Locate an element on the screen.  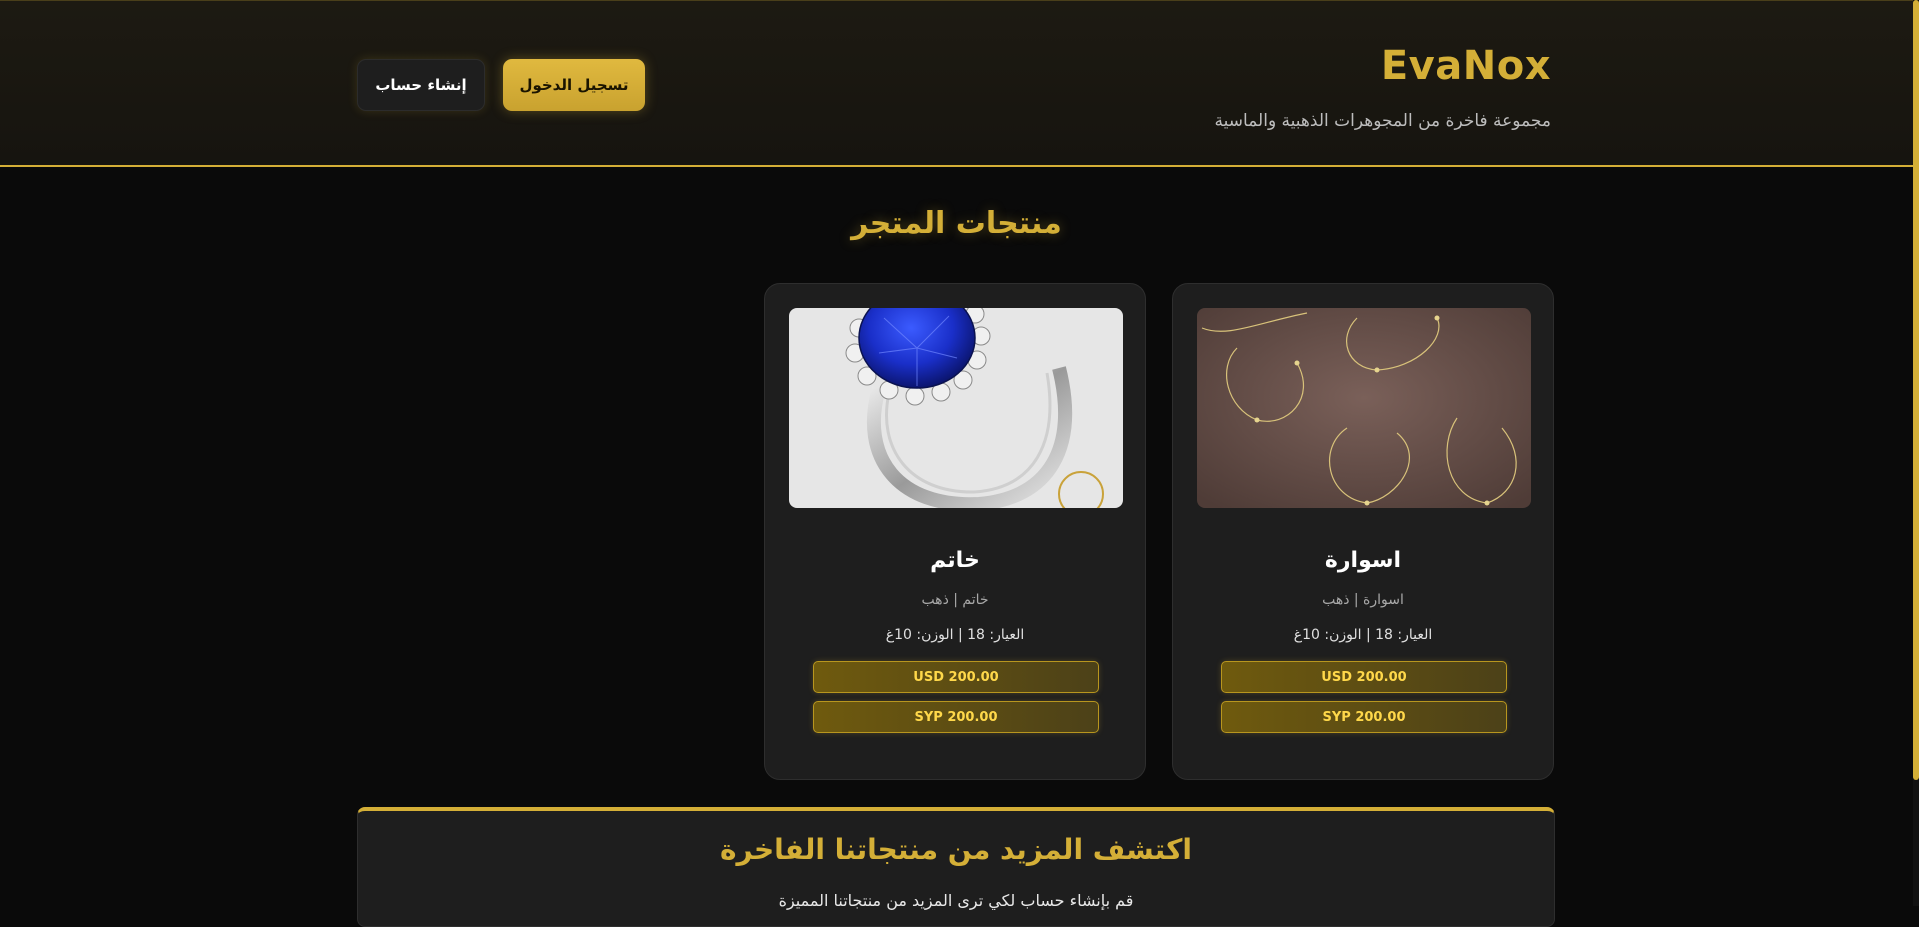
product-image-ring is located at coordinates (956, 408).